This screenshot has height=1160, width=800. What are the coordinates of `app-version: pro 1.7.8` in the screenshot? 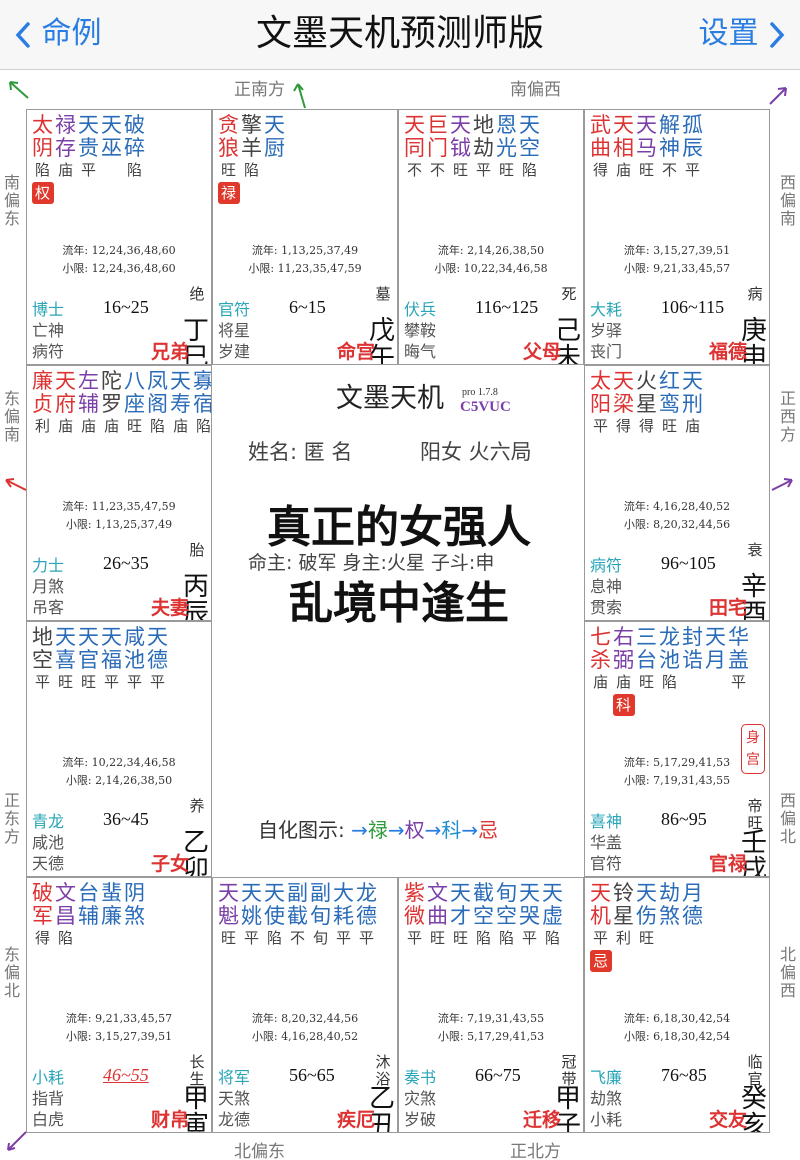 It's located at (480, 392).